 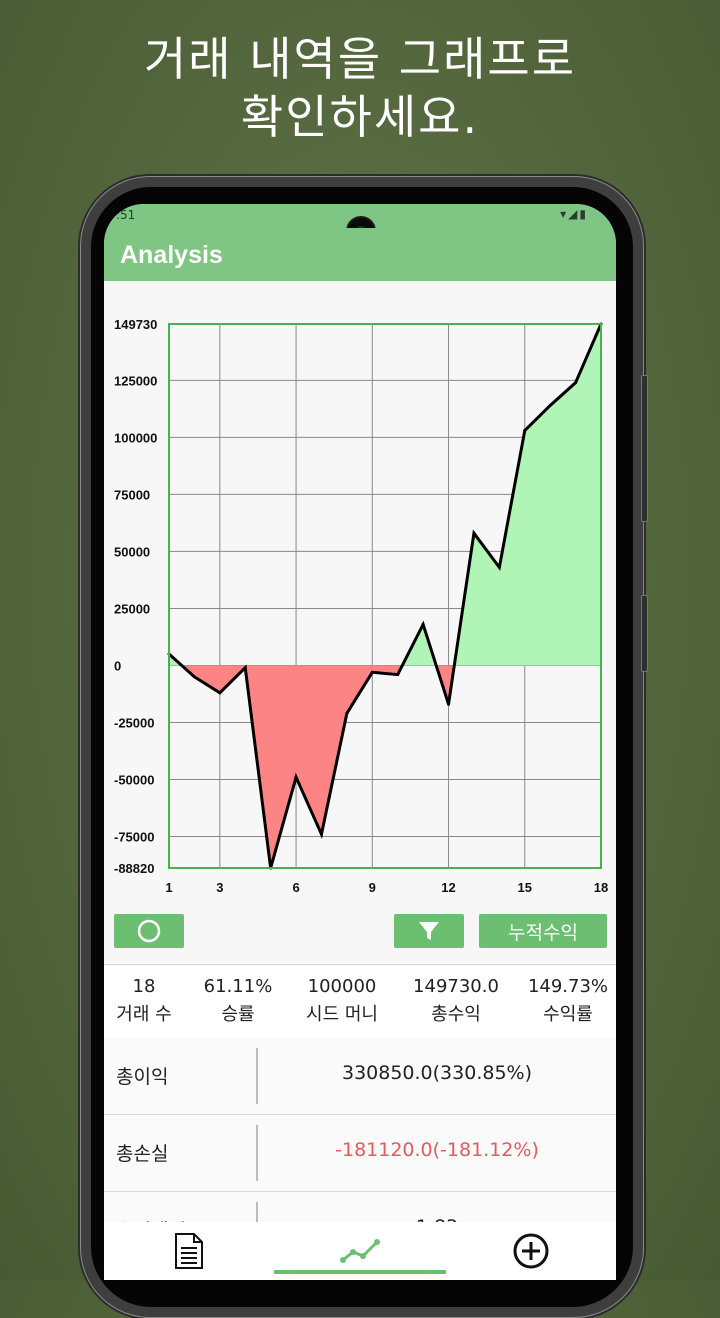 I want to click on promo-line-2: 확인하세요., so click(x=360, y=117).